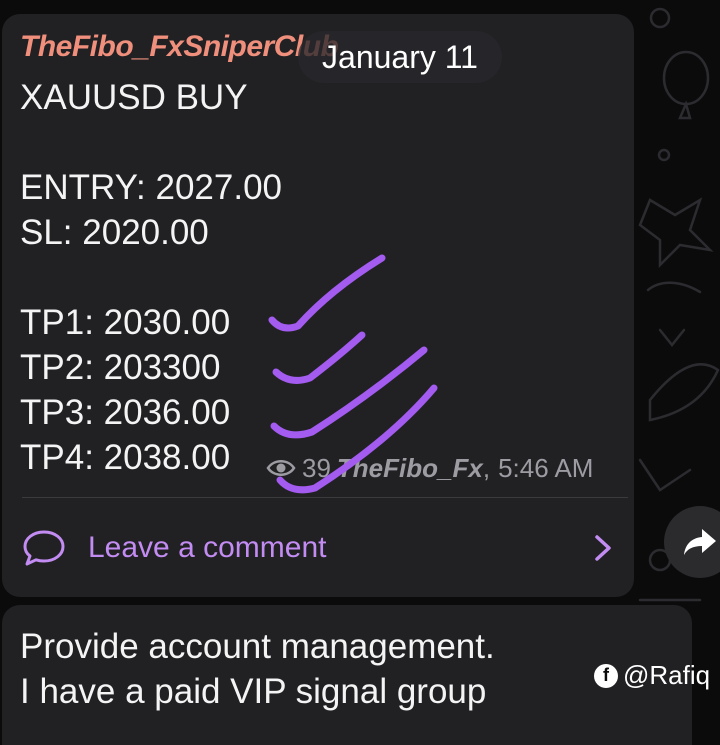  I want to click on leave-comment-button: Leave a comment, so click(317, 548).